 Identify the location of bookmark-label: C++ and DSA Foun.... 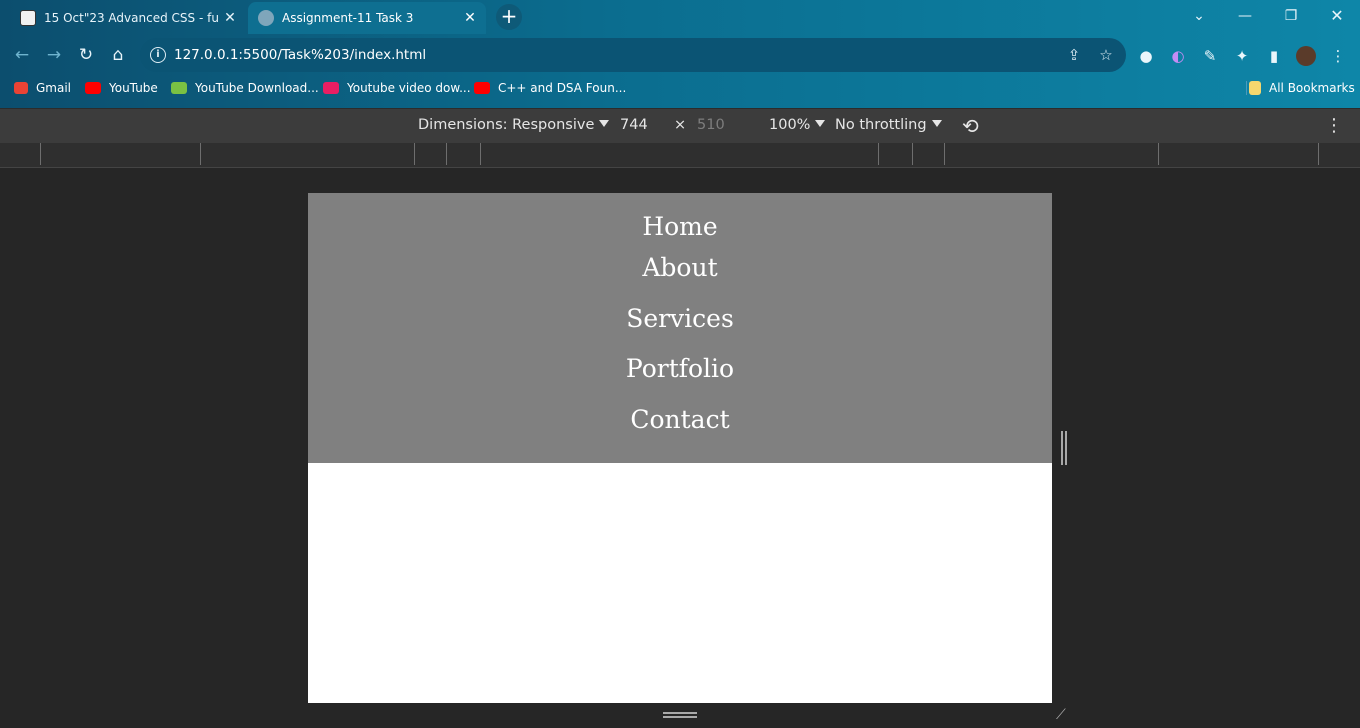
(562, 88).